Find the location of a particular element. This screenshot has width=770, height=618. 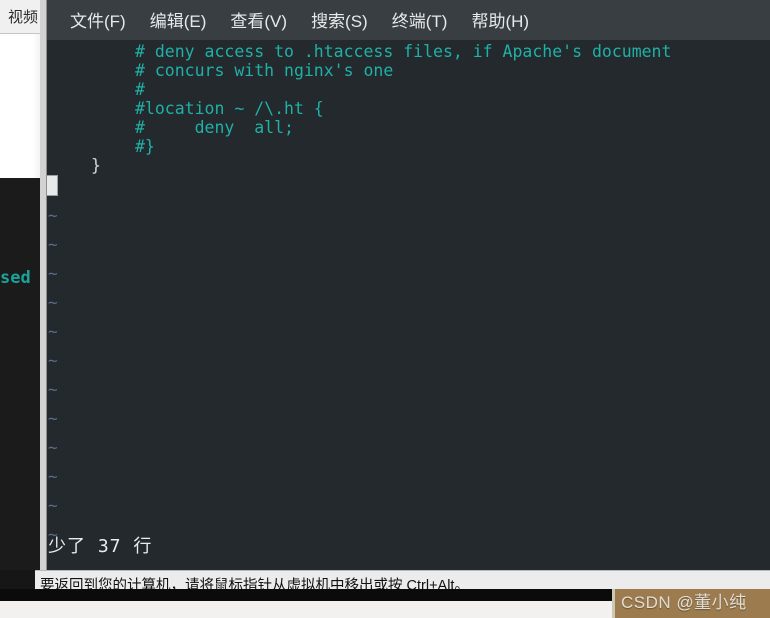

code-line: } is located at coordinates (96, 165).